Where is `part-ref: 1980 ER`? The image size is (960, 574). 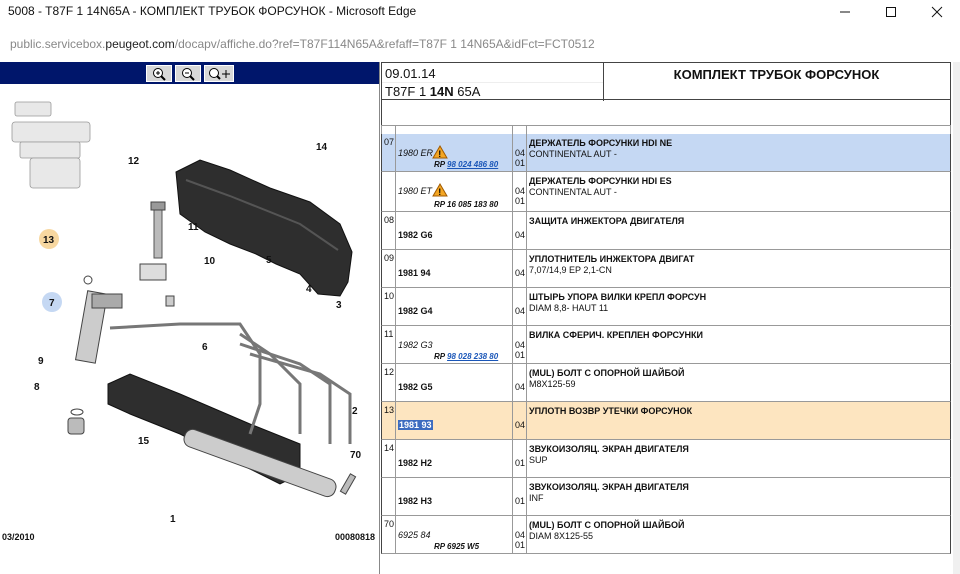 part-ref: 1980 ER is located at coordinates (415, 153).